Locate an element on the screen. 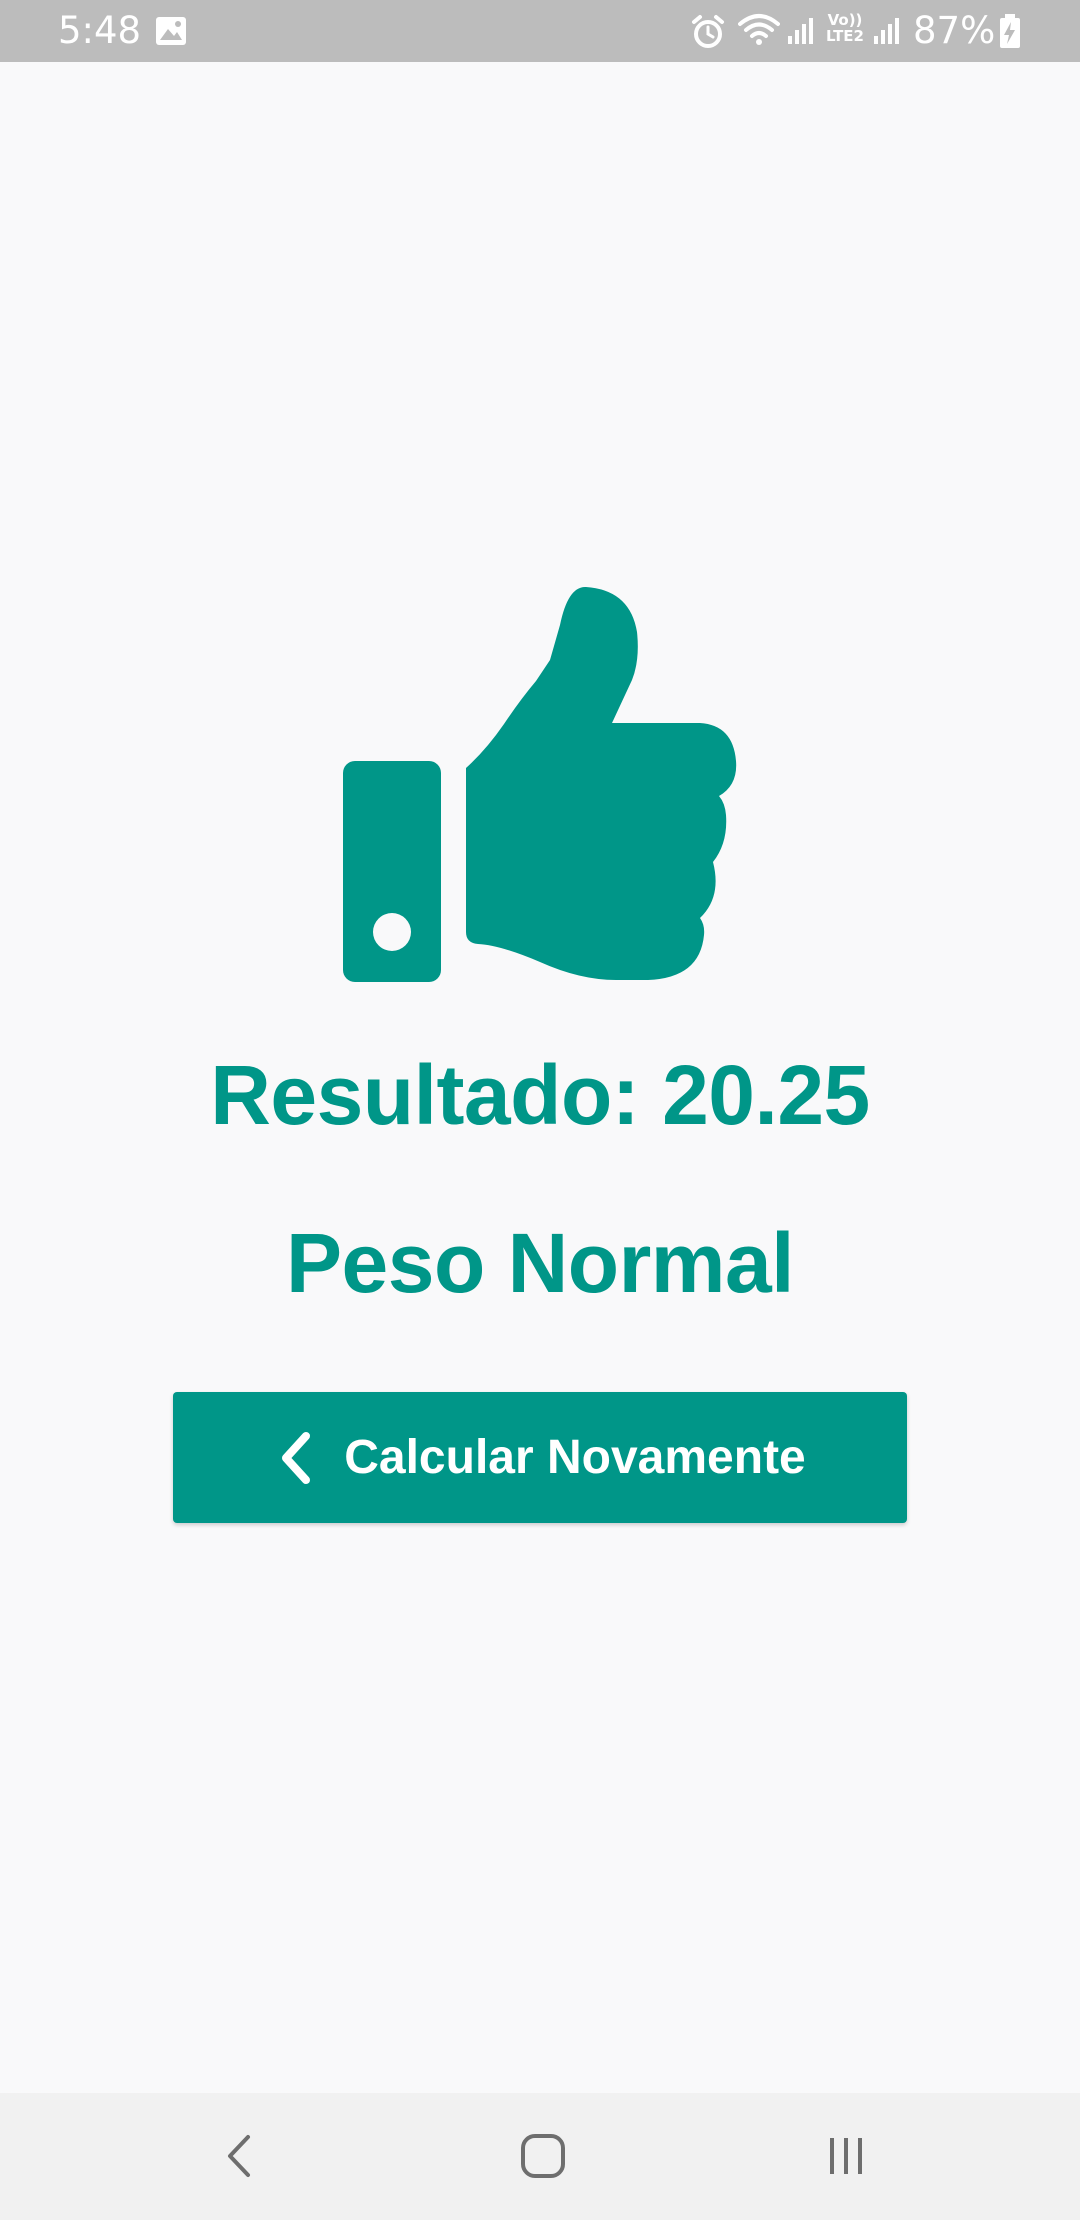 The height and width of the screenshot is (2220, 1080). recalculate-label: Calcular Novamente is located at coordinates (575, 1457).